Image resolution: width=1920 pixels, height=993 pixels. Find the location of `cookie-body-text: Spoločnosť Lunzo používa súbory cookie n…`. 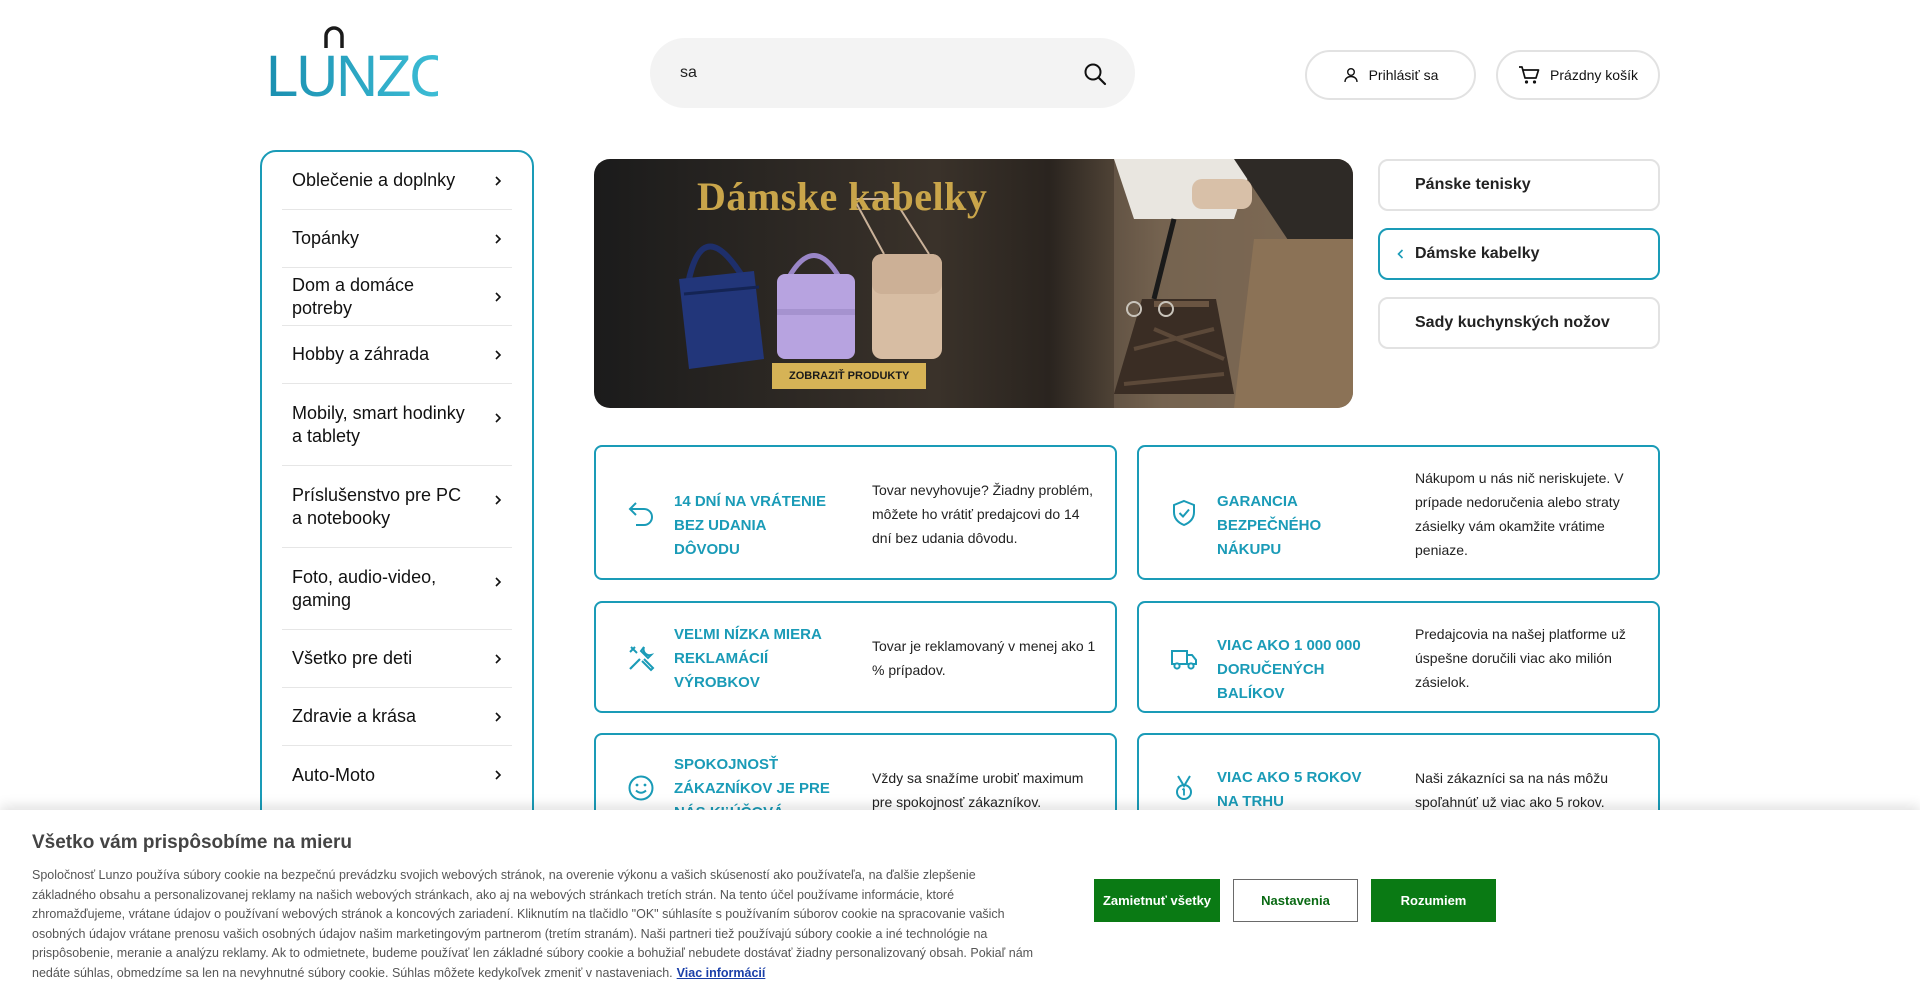

cookie-body-text: Spoločnosť Lunzo používa súbory cookie n… is located at coordinates (533, 924).